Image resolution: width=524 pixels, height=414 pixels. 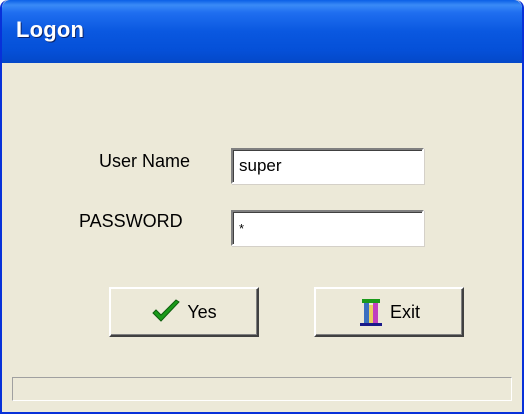 I want to click on exit-button: Exit, so click(x=389, y=312).